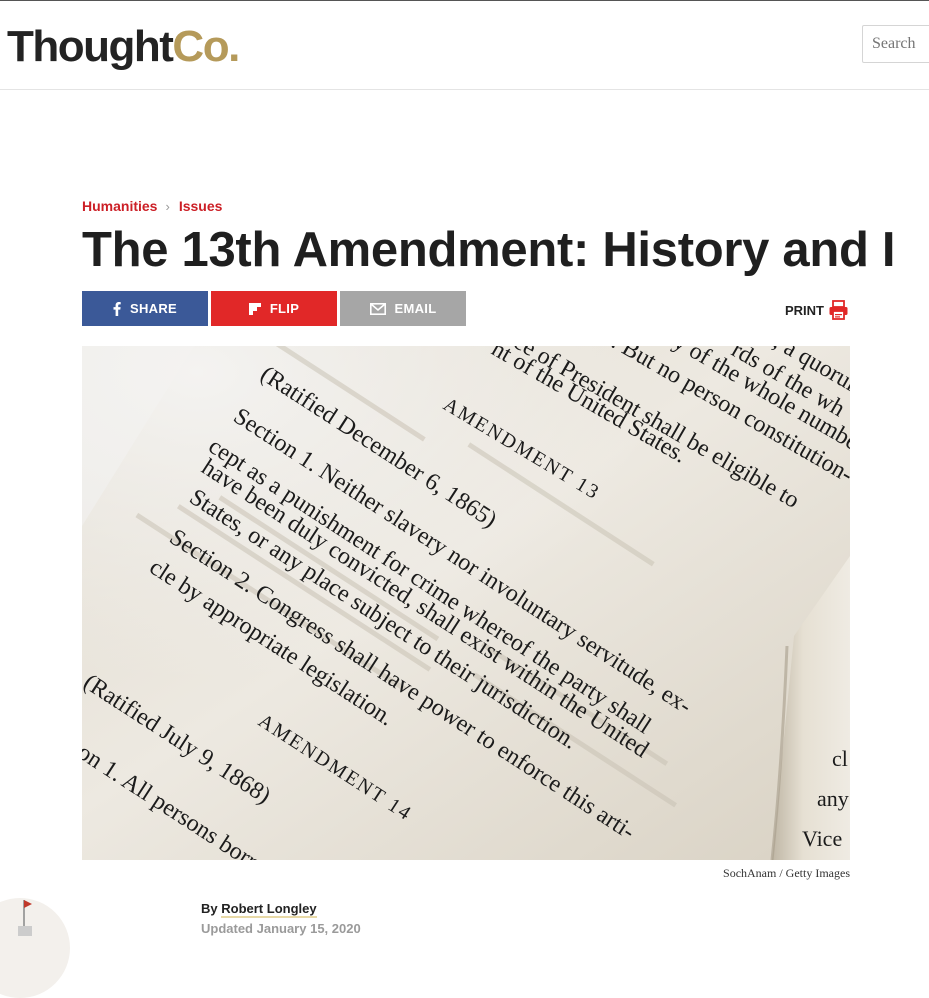 The image size is (929, 998). What do you see at coordinates (201, 206) in the screenshot?
I see `breadcrumb-issues: Issues` at bounding box center [201, 206].